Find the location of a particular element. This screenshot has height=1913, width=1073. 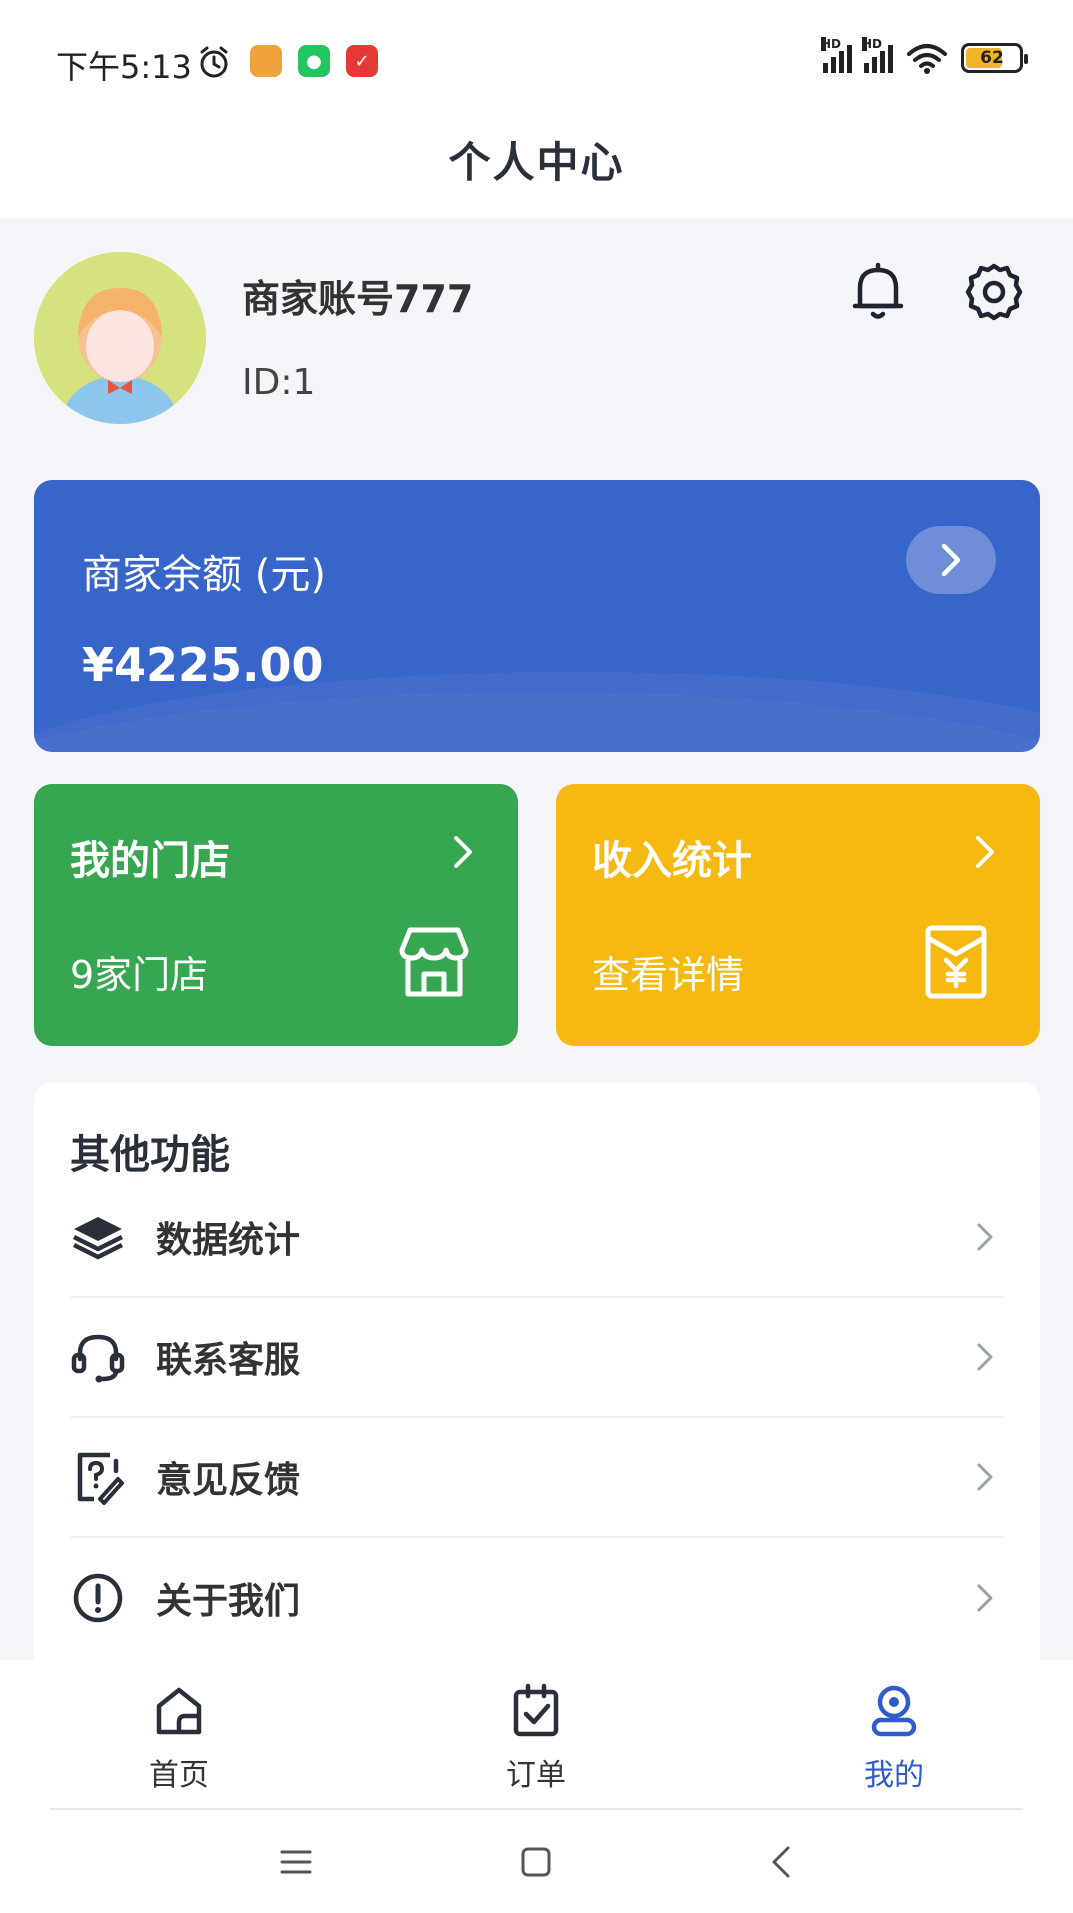

home-square-icon is located at coordinates (536, 1862).